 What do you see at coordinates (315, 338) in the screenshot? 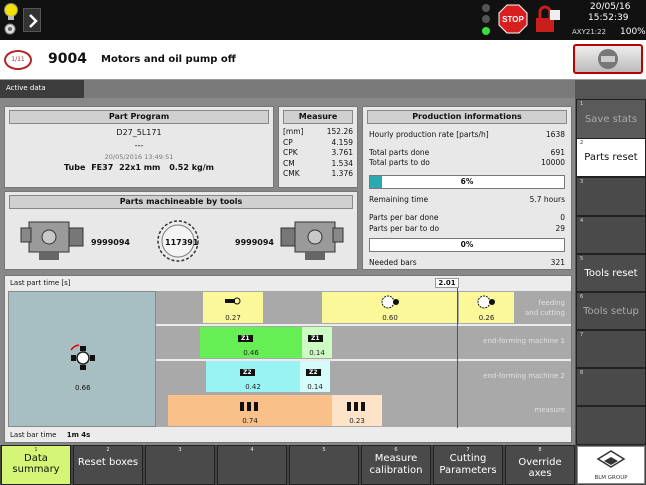
I see `z1-tag-b: Z1` at bounding box center [315, 338].